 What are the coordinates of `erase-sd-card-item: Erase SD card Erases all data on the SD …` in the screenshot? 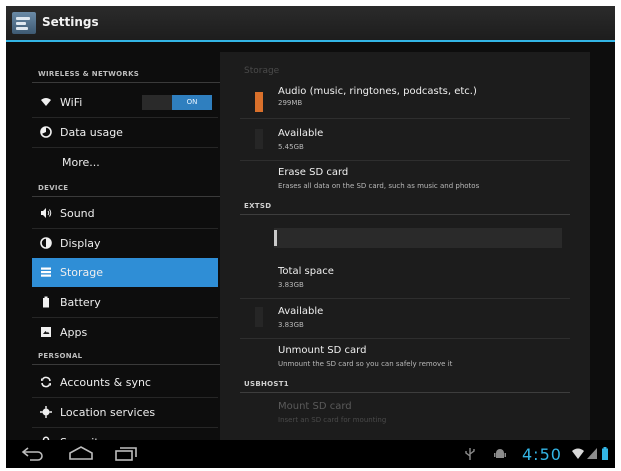 It's located at (405, 179).